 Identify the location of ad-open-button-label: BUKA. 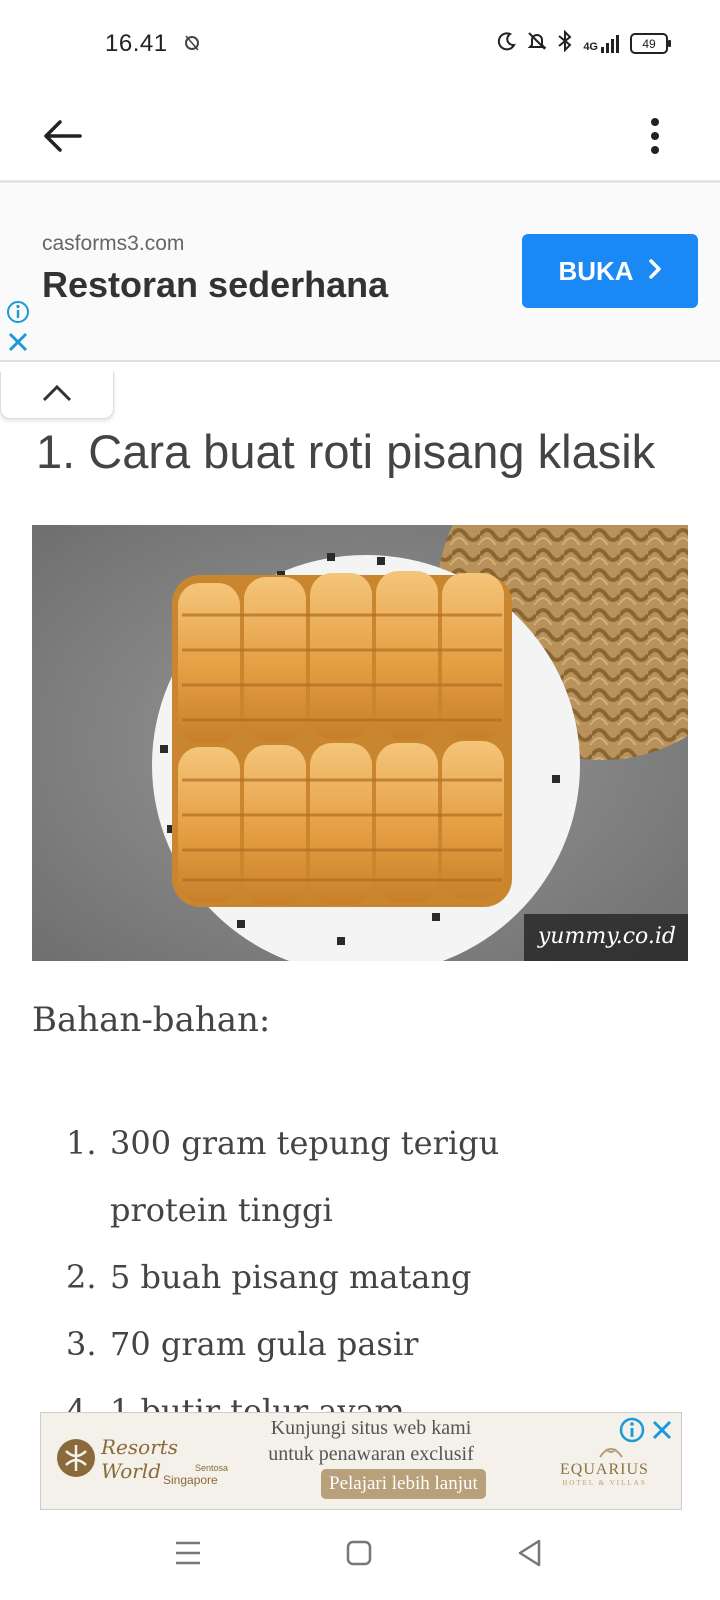
(596, 270).